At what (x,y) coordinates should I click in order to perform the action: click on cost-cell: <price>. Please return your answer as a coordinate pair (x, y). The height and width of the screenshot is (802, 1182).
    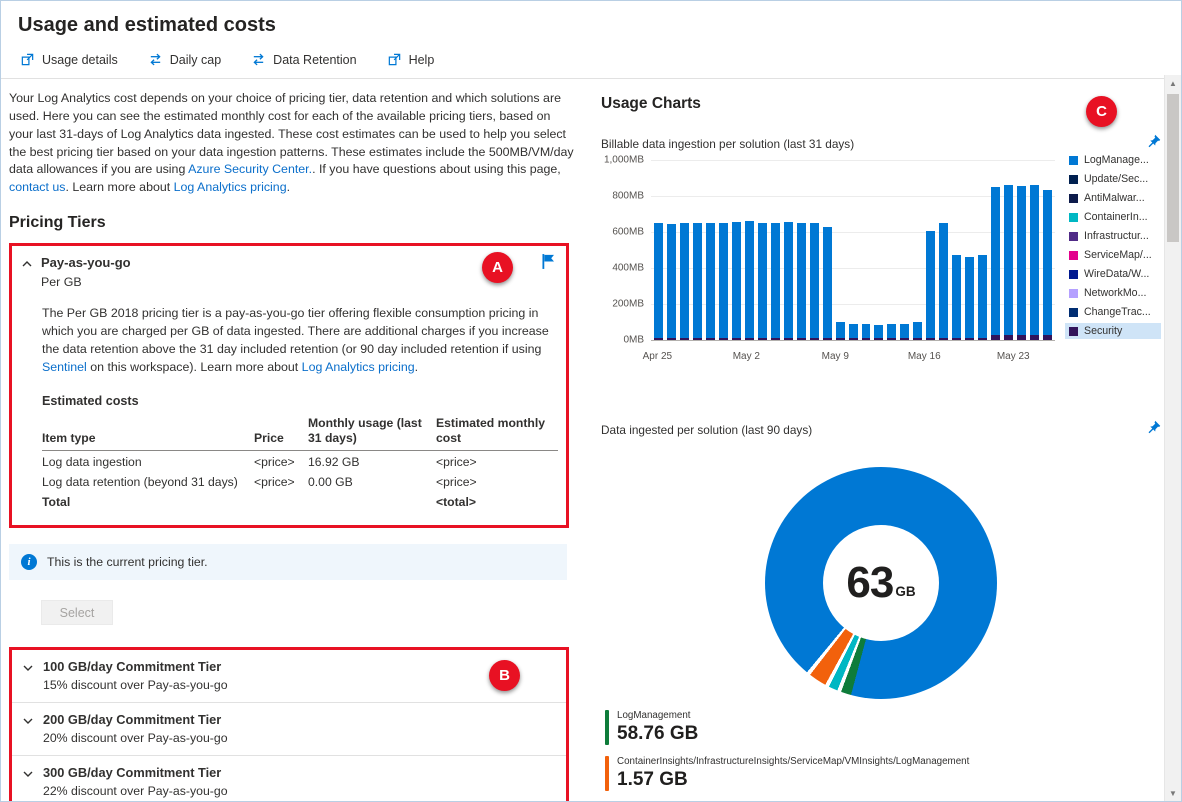
    Looking at the image, I should click on (456, 462).